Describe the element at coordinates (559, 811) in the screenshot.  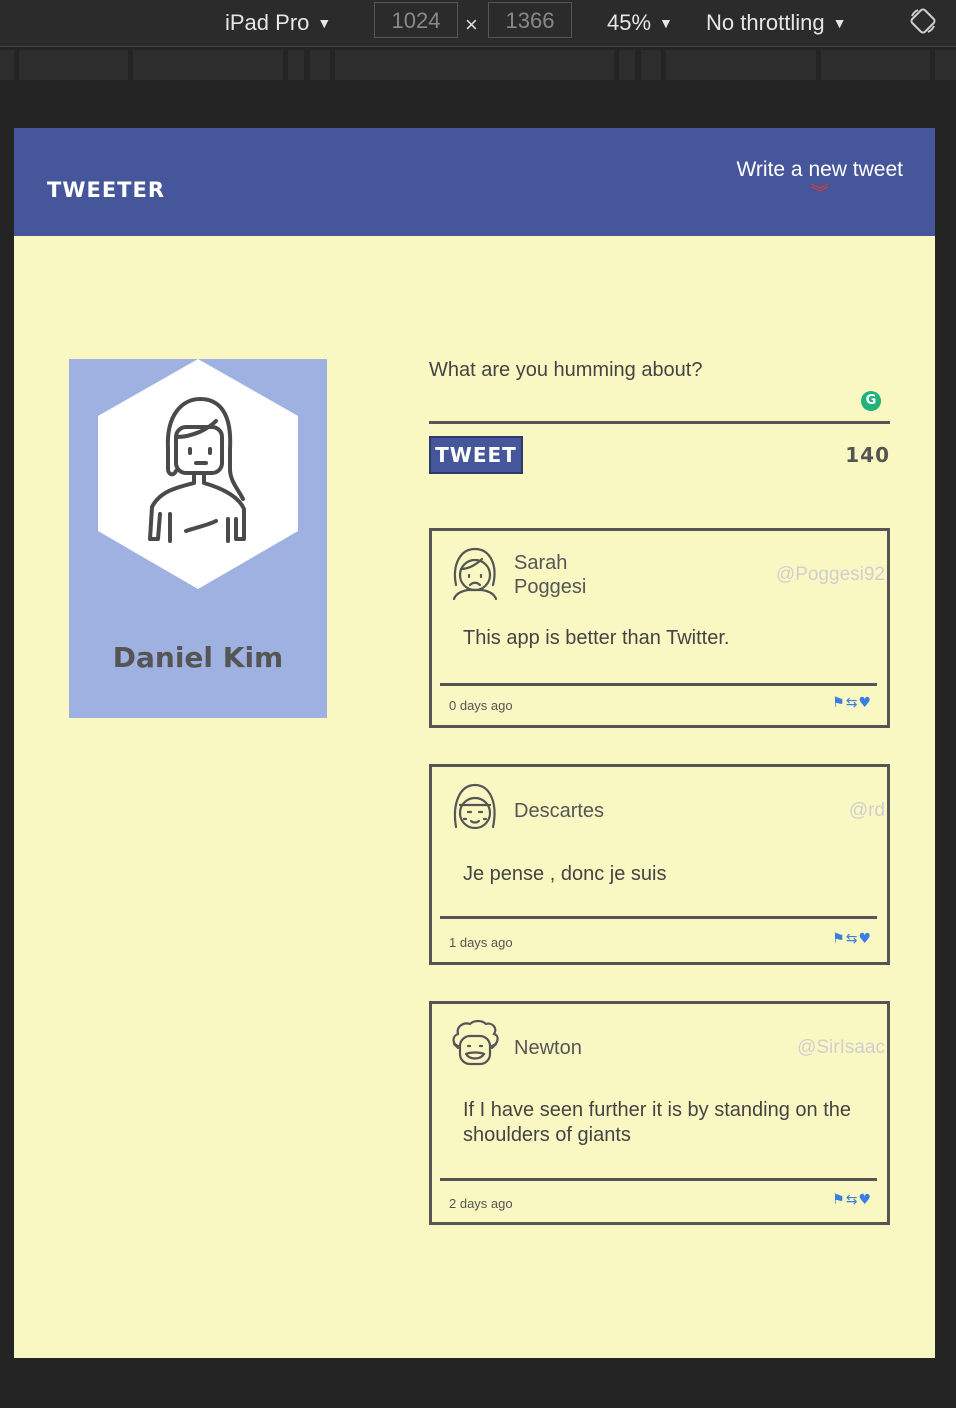
I see `tweet-author: Descartes` at that location.